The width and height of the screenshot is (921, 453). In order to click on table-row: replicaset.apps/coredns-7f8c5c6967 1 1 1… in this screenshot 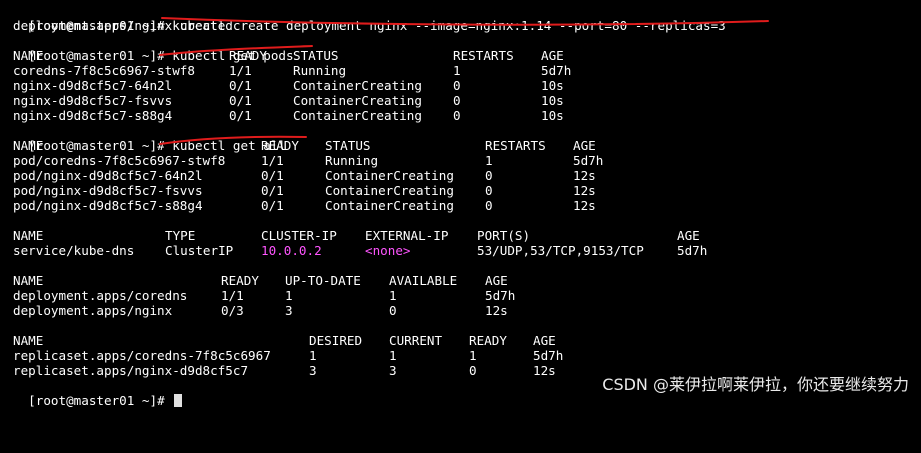, I will do `click(288, 355)`.